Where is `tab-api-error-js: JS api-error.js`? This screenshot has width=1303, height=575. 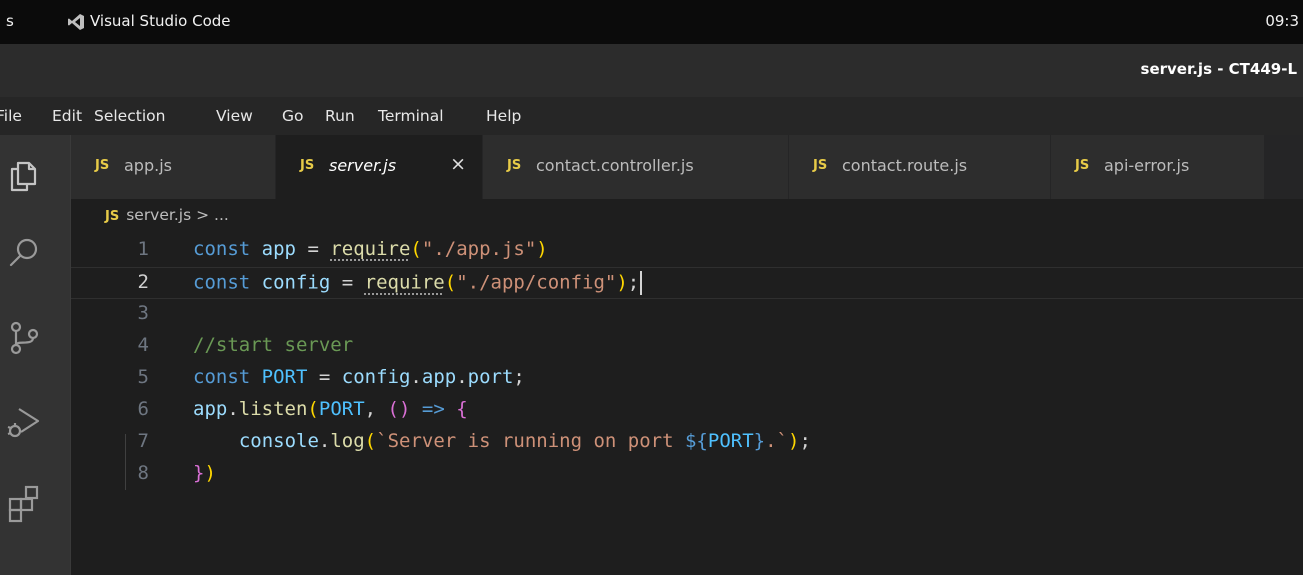 tab-api-error-js: JS api-error.js is located at coordinates (1158, 167).